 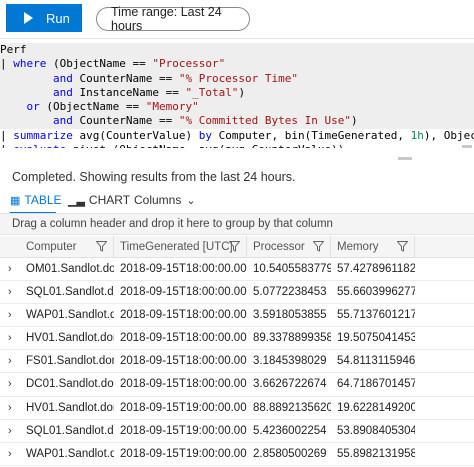 I want to click on table-cell: 55.6603996277, so click(x=376, y=292).